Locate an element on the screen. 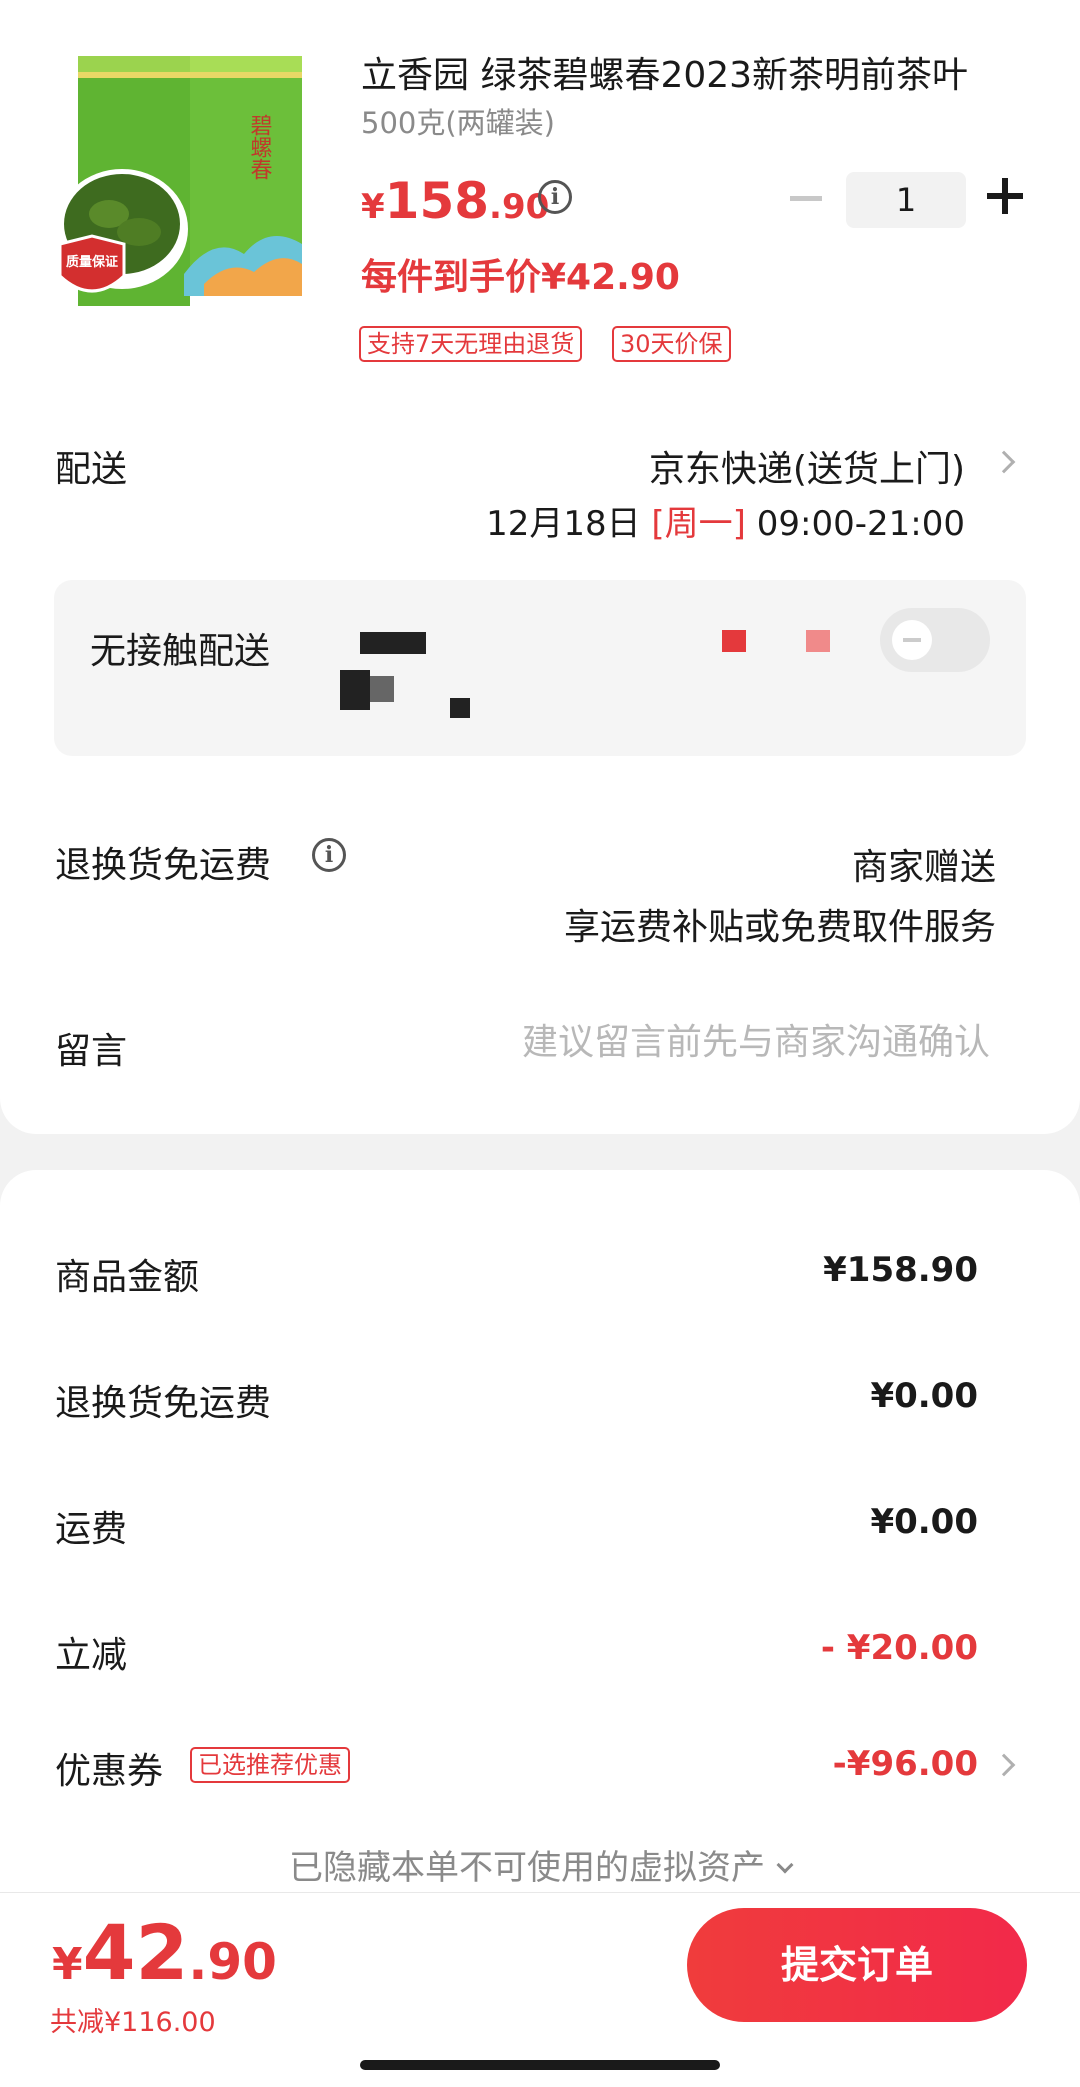 The height and width of the screenshot is (2087, 1080). total-symbol: ¥ is located at coordinates (67, 1964).